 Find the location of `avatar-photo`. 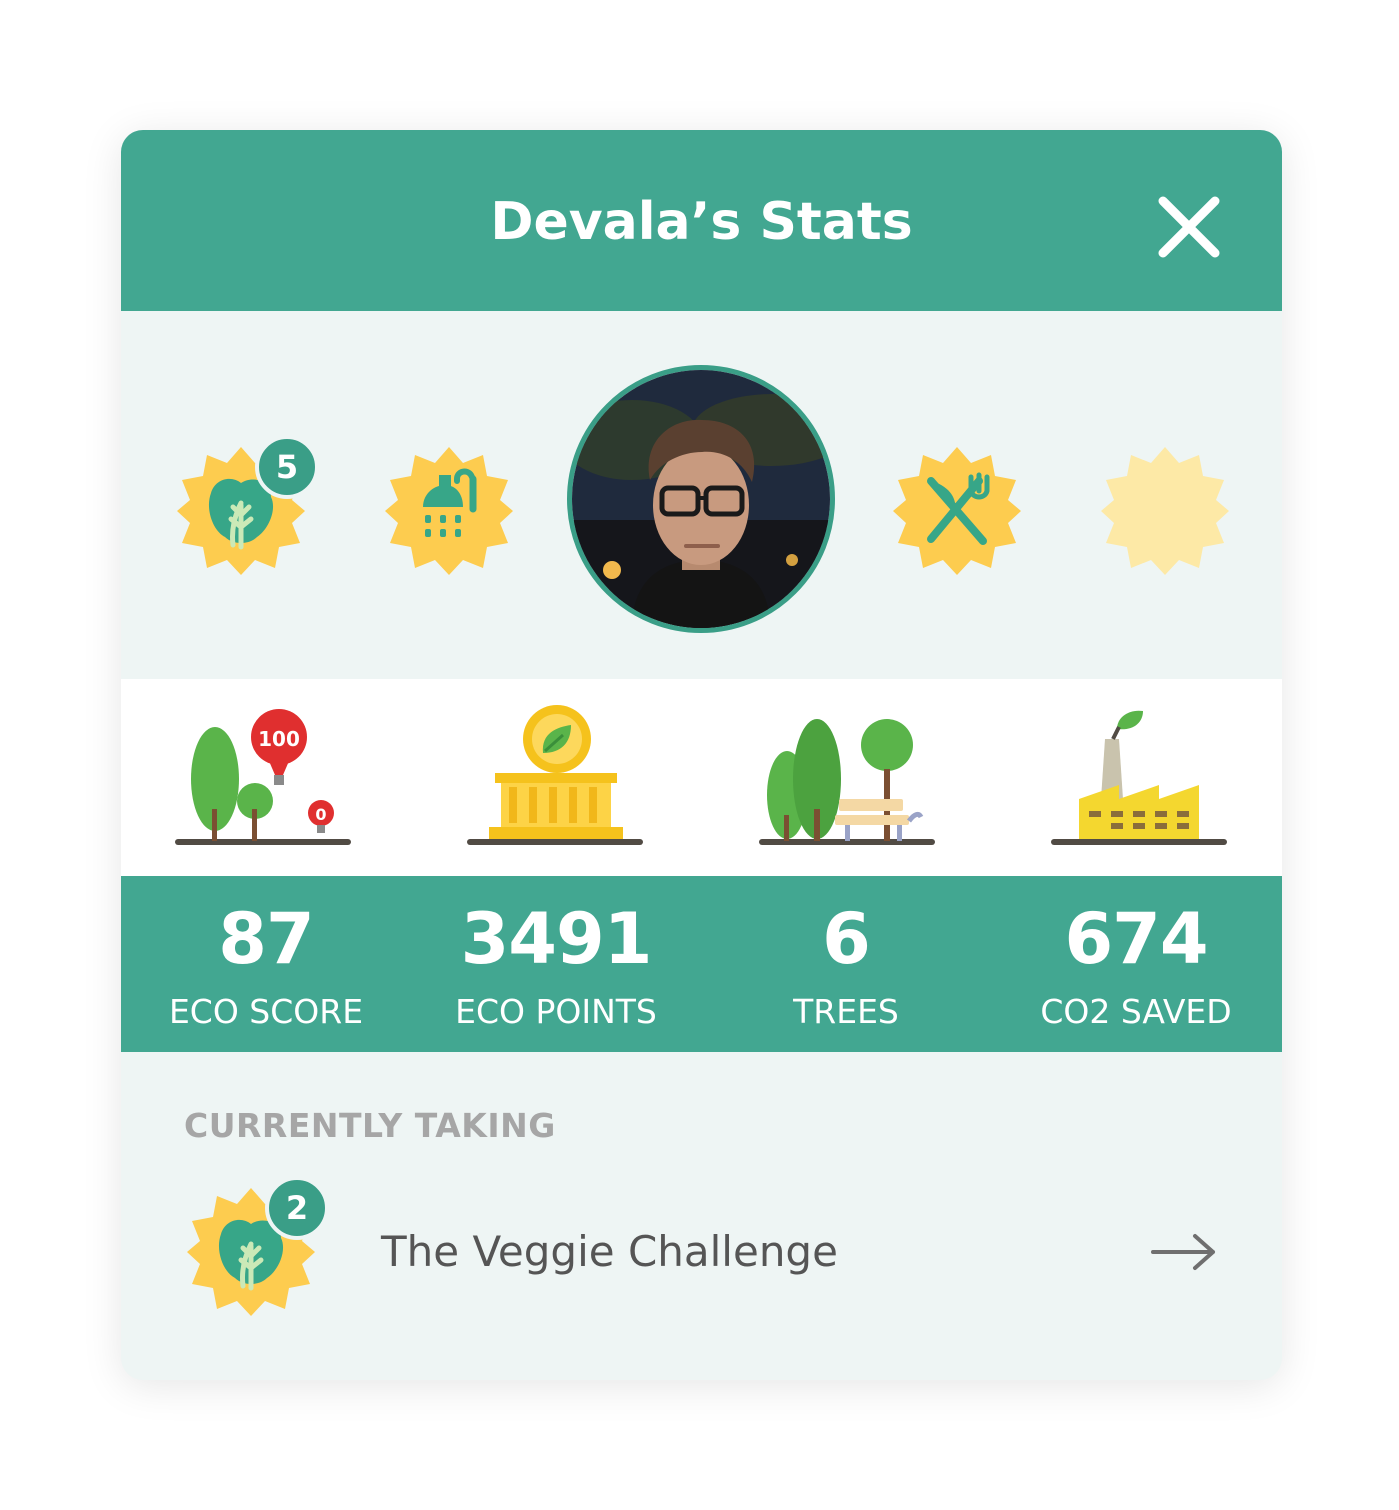

avatar-photo is located at coordinates (701, 499).